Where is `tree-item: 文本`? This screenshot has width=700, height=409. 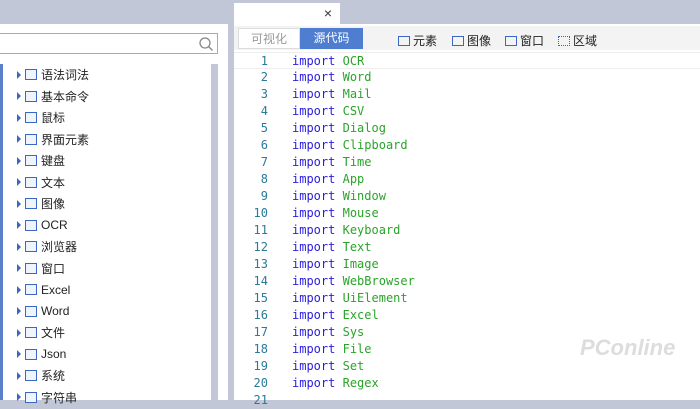 tree-item: 文本 is located at coordinates (41, 182).